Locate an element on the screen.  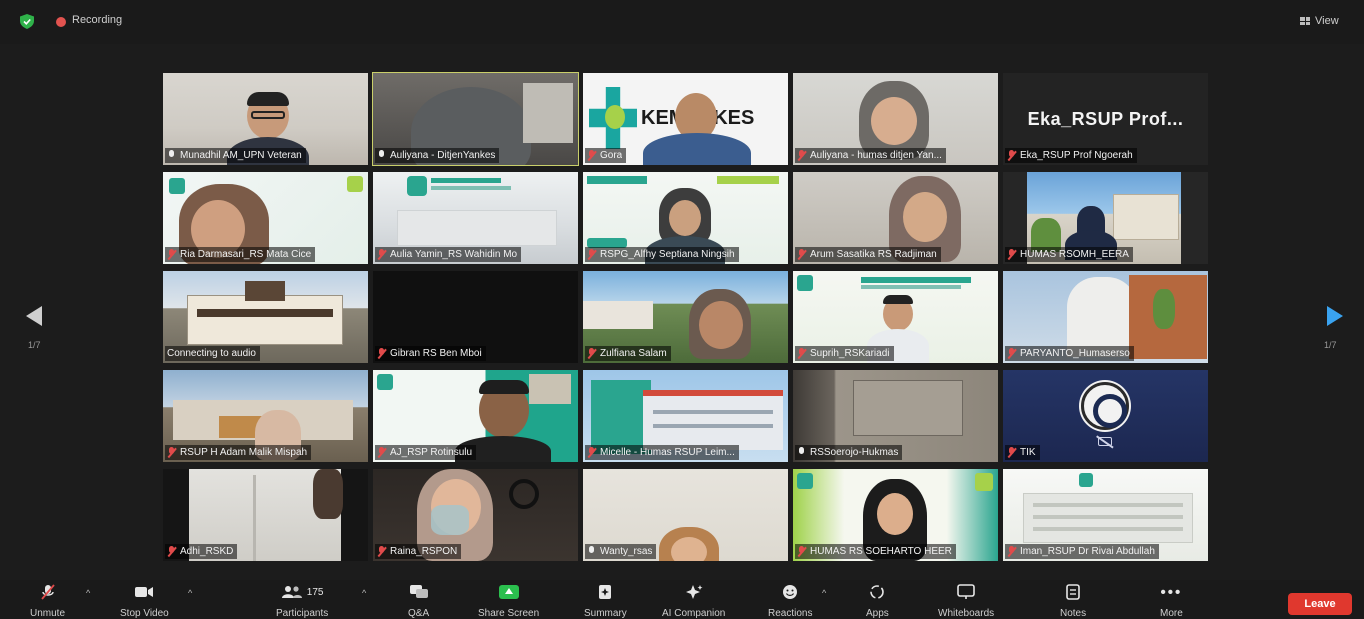
participant-tile: PARYANTO_Humaserso is located at coordinates (1105, 317).